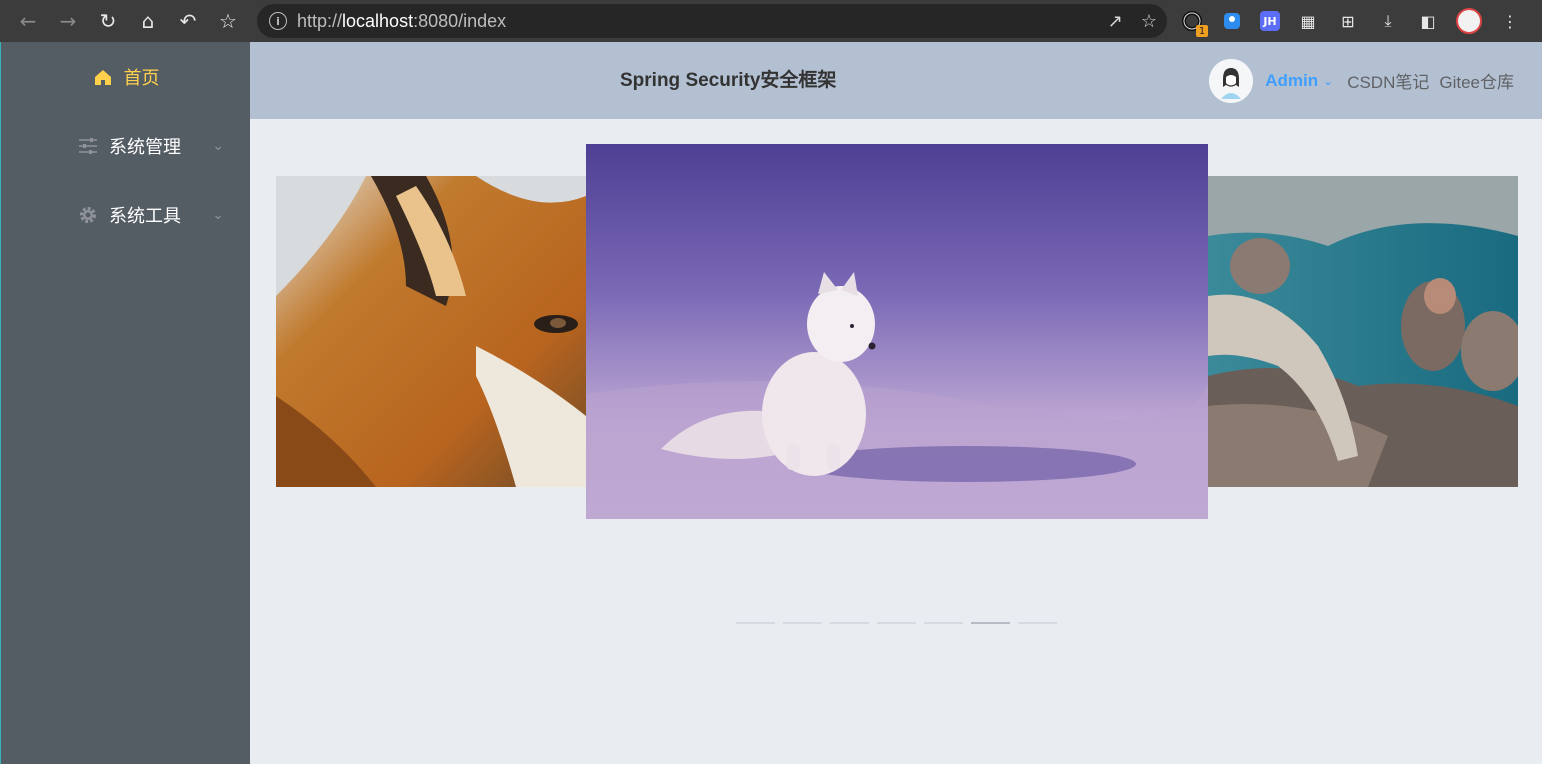 This screenshot has width=1542, height=764. What do you see at coordinates (1388, 80) in the screenshot?
I see `csdn-link: CSDN笔记` at bounding box center [1388, 80].